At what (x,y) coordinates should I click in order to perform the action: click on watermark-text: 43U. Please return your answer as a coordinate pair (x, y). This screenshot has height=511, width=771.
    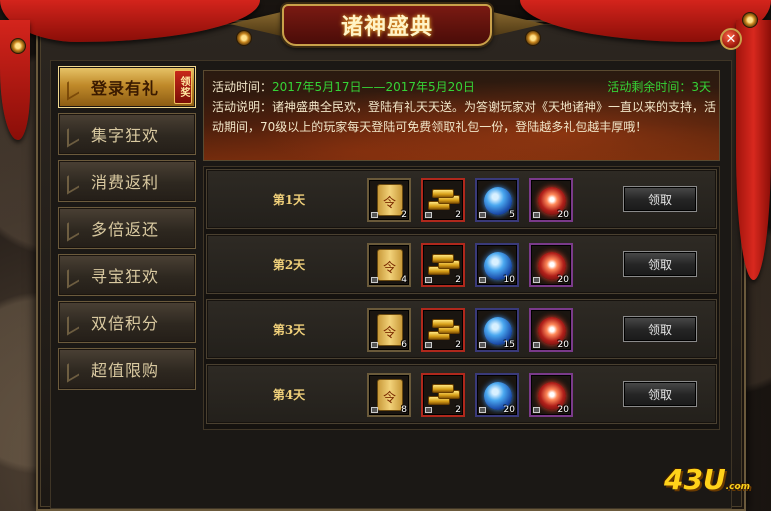
    Looking at the image, I should click on (695, 479).